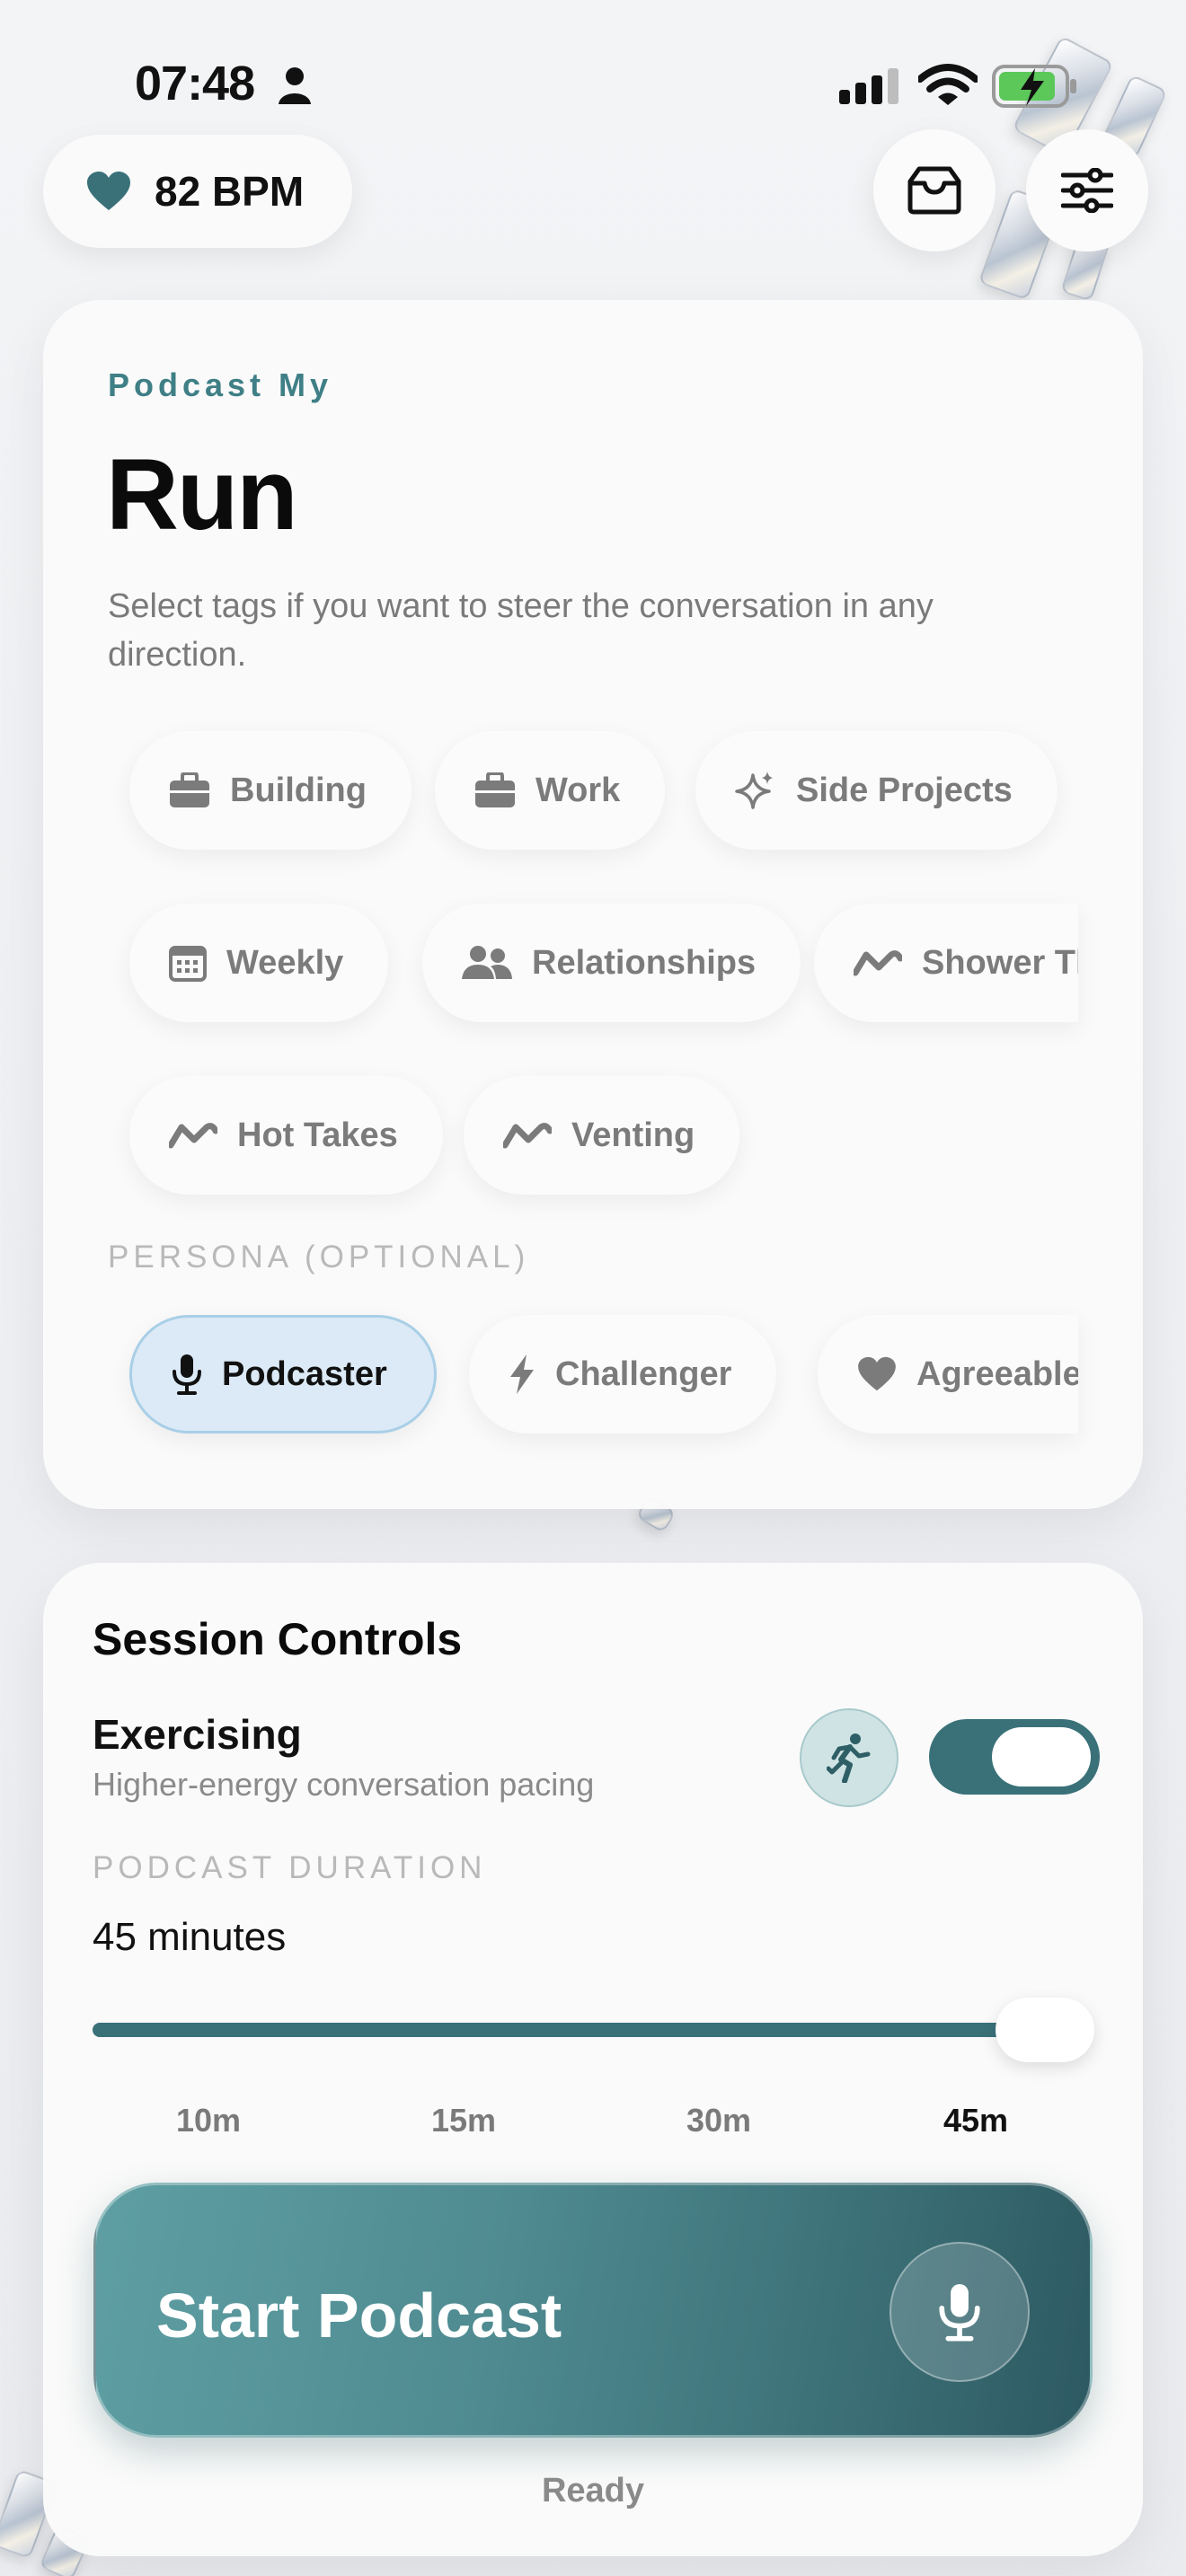 The image size is (1186, 2576). What do you see at coordinates (643, 1373) in the screenshot?
I see `persona-label: Challenger` at bounding box center [643, 1373].